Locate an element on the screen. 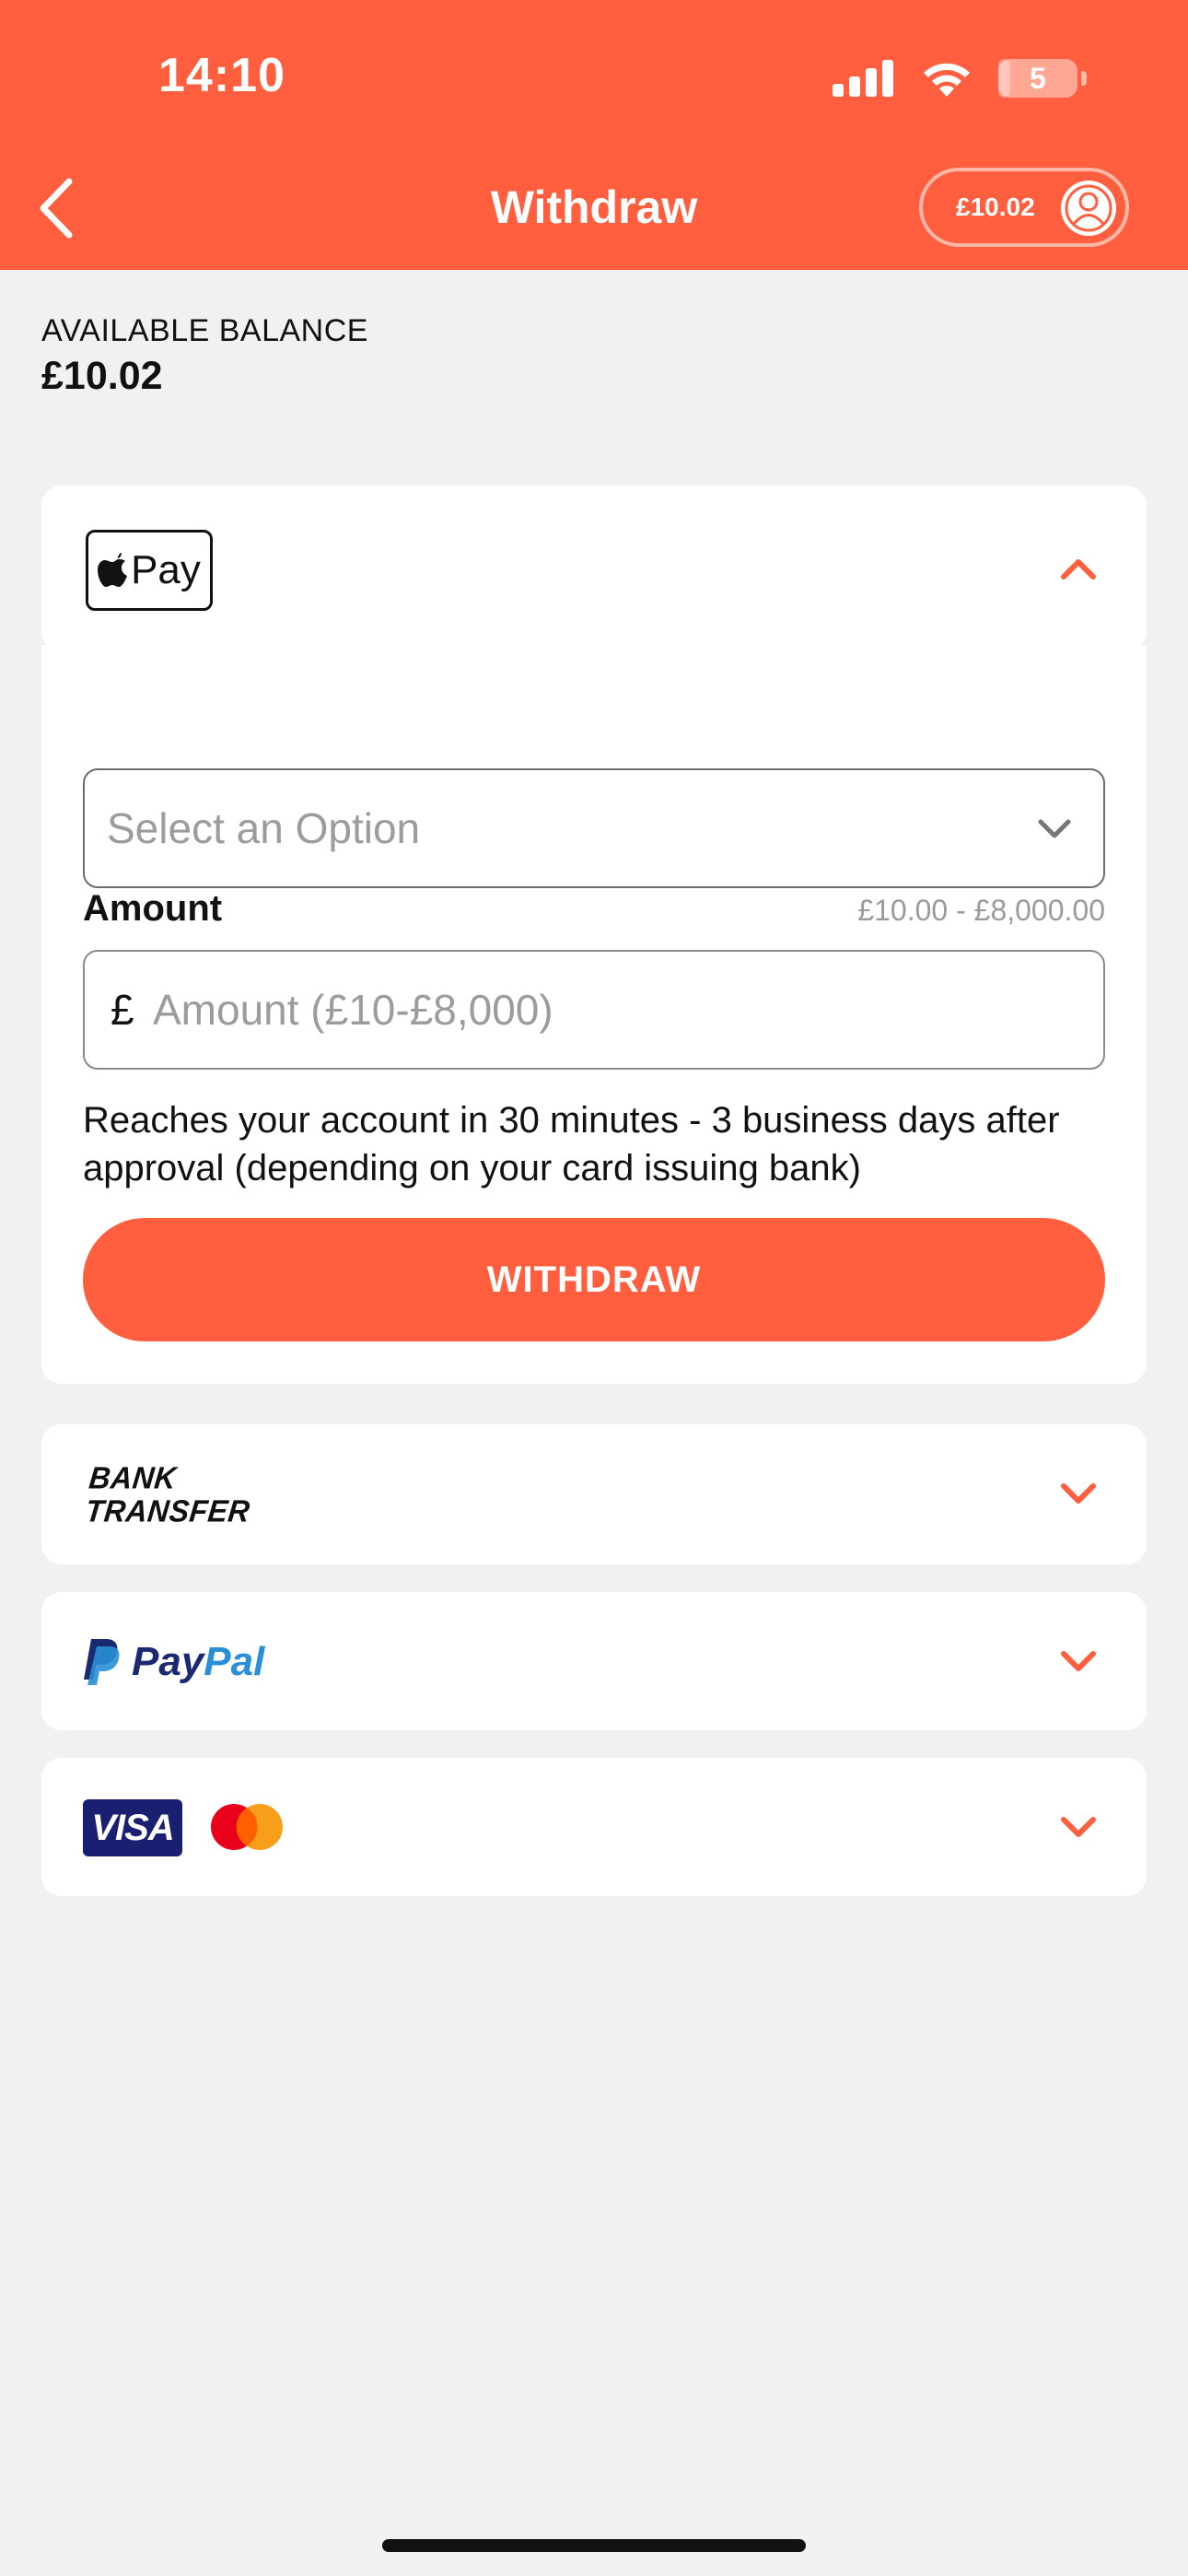 Image resolution: width=1188 pixels, height=2576 pixels. amount-label: Amount is located at coordinates (153, 908).